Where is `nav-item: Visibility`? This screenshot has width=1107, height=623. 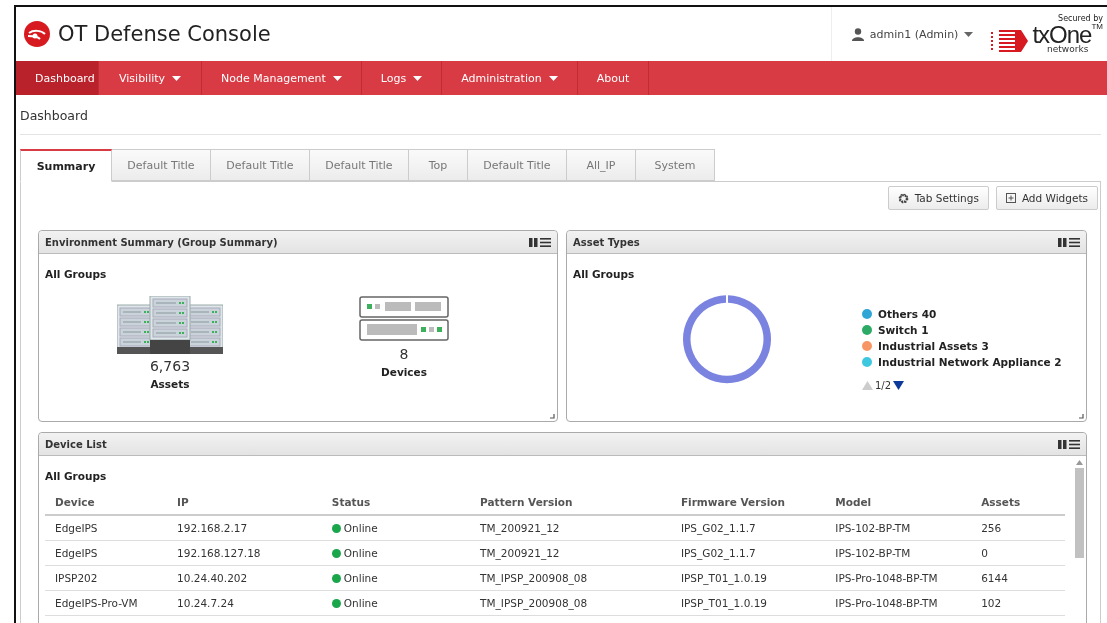
nav-item: Visibility is located at coordinates (151, 78).